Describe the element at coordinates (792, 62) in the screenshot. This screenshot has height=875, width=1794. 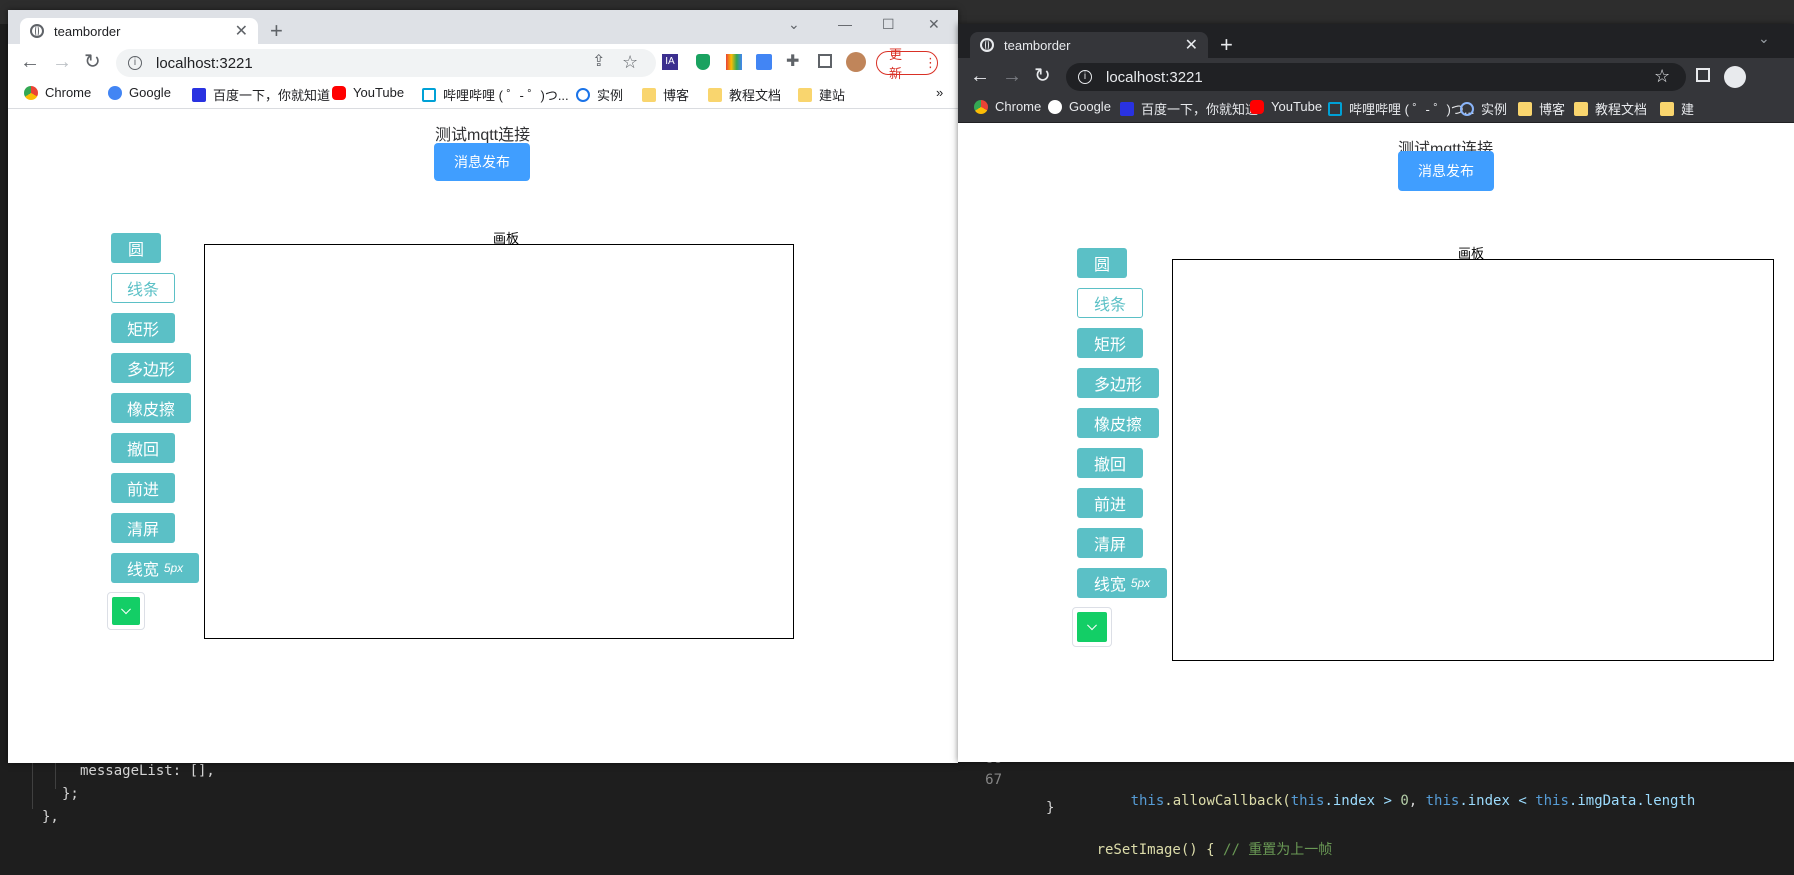
I see `extensions-puzzle-icon: ✚` at that location.